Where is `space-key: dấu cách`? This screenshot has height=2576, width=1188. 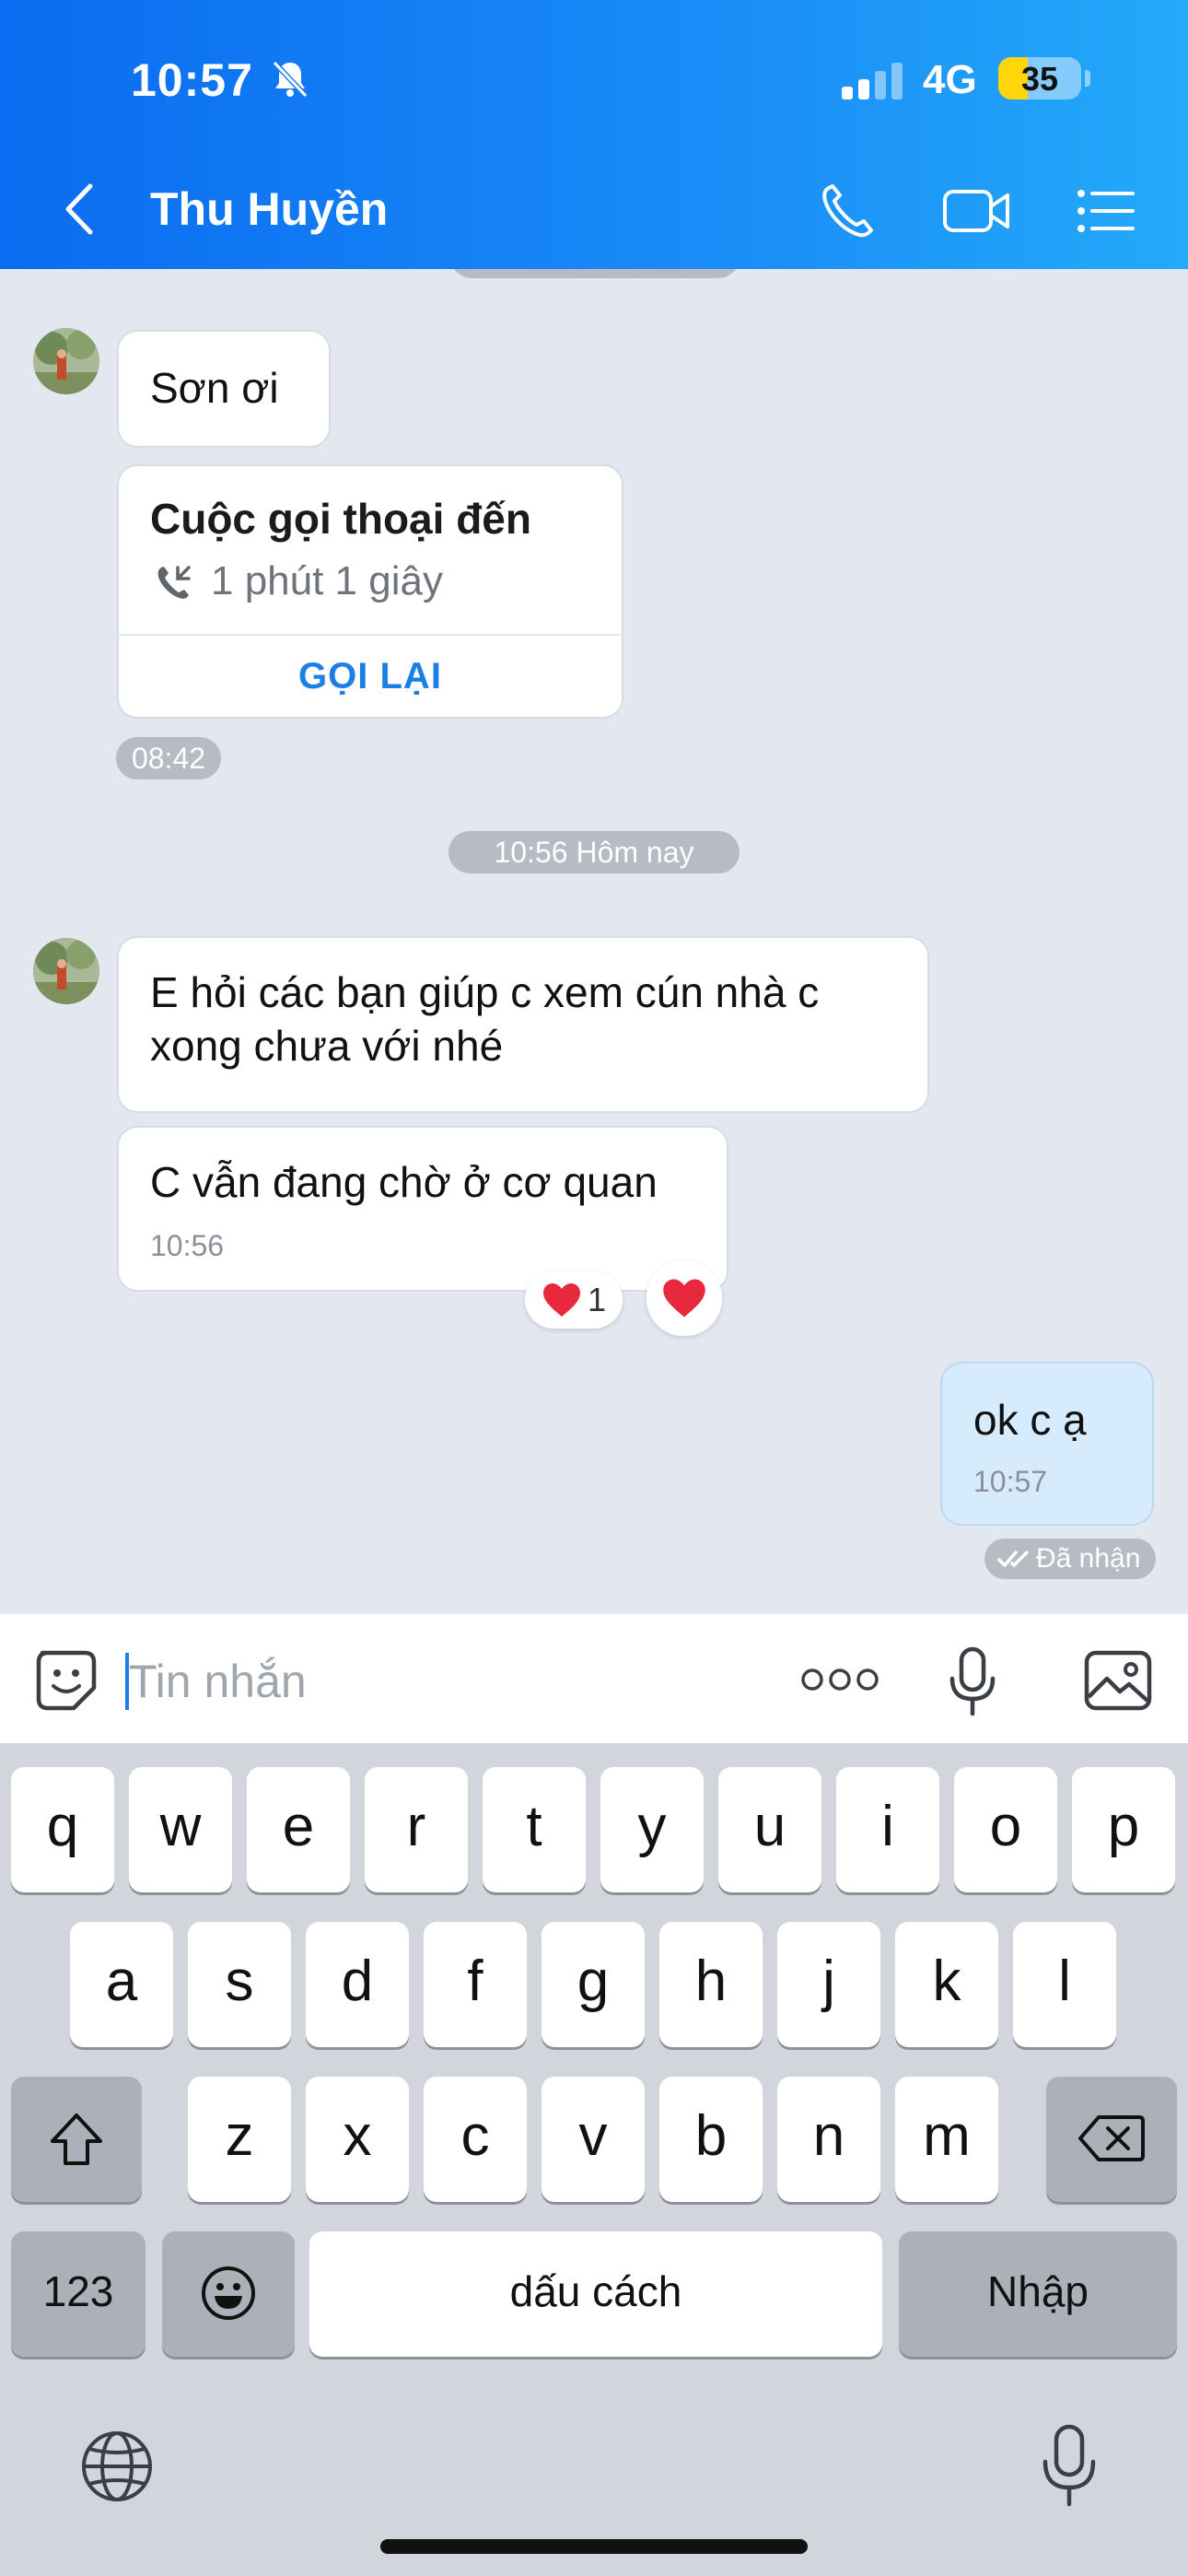
space-key: dấu cách is located at coordinates (595, 2294).